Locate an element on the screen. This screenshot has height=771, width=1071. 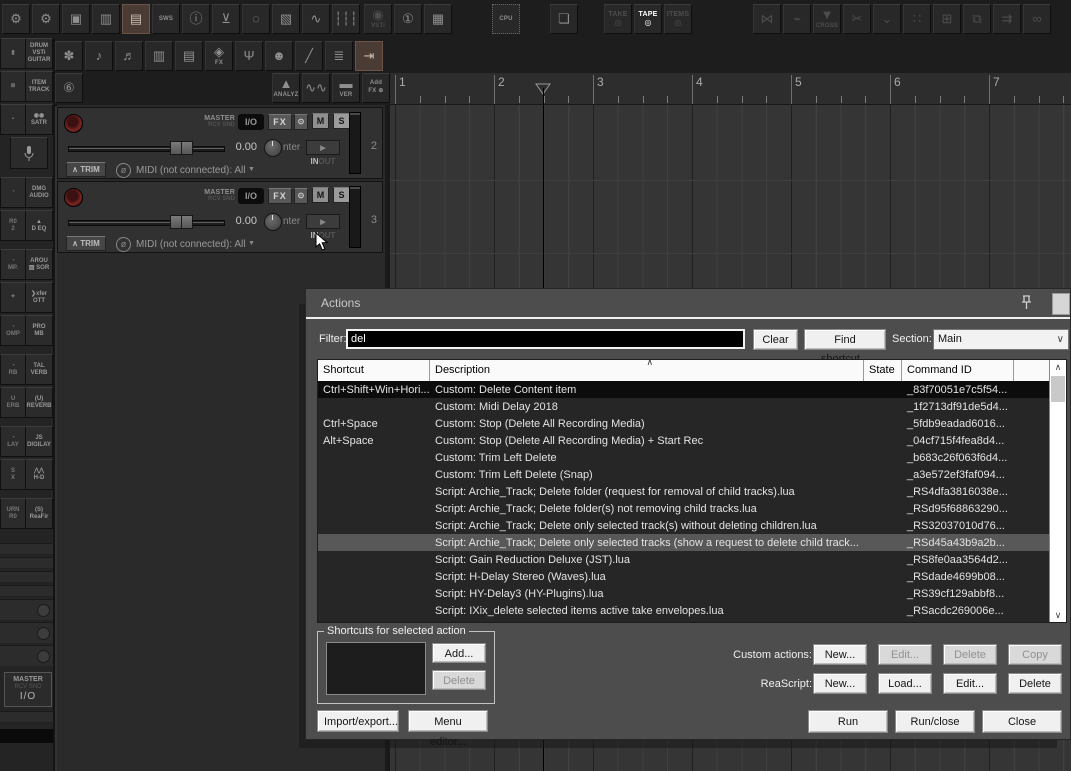
clear-button: Clear is located at coordinates (775, 339).